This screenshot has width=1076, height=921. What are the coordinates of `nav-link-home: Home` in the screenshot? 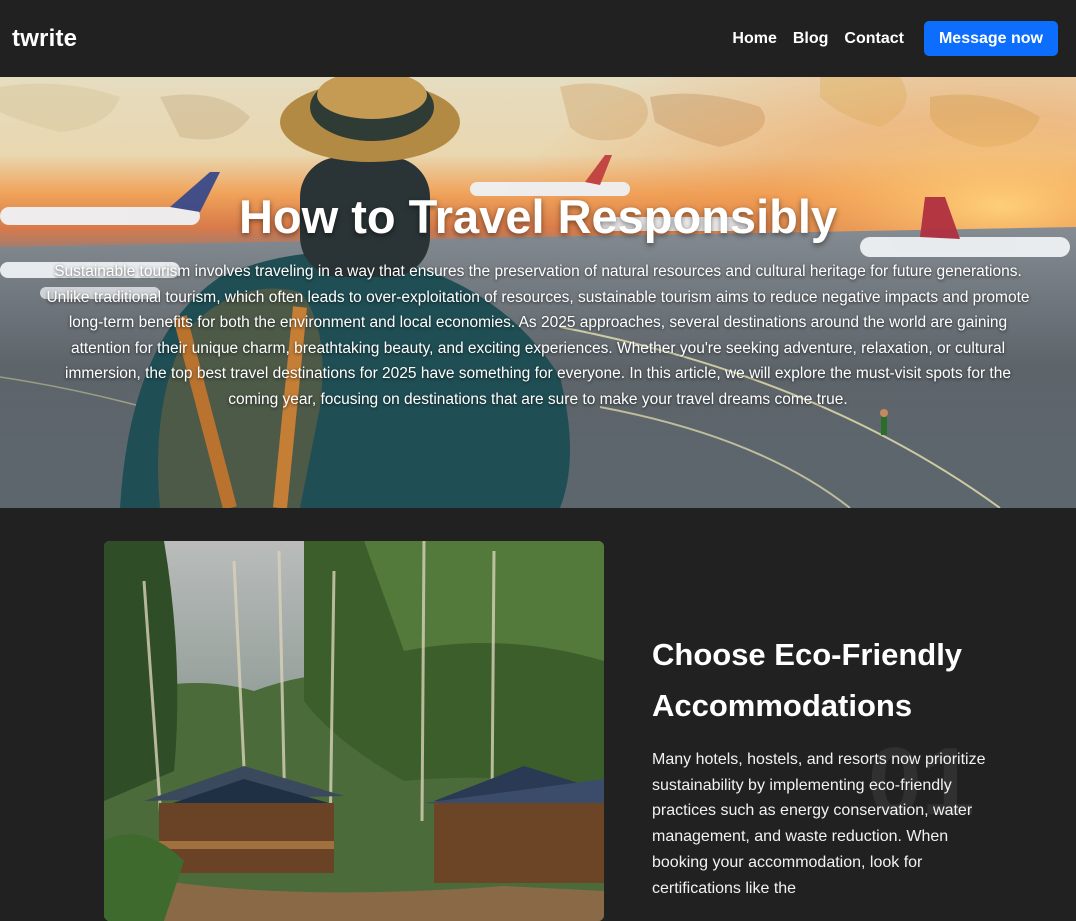 It's located at (754, 39).